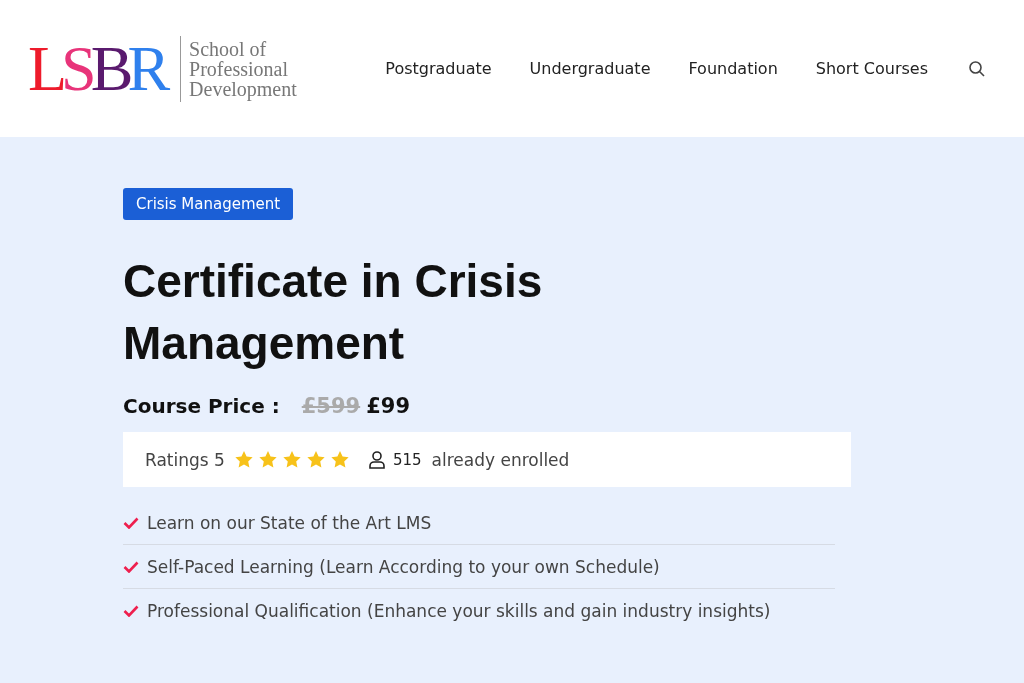  Describe the element at coordinates (500, 459) in the screenshot. I see `enrolled-label: already enrolled` at that location.